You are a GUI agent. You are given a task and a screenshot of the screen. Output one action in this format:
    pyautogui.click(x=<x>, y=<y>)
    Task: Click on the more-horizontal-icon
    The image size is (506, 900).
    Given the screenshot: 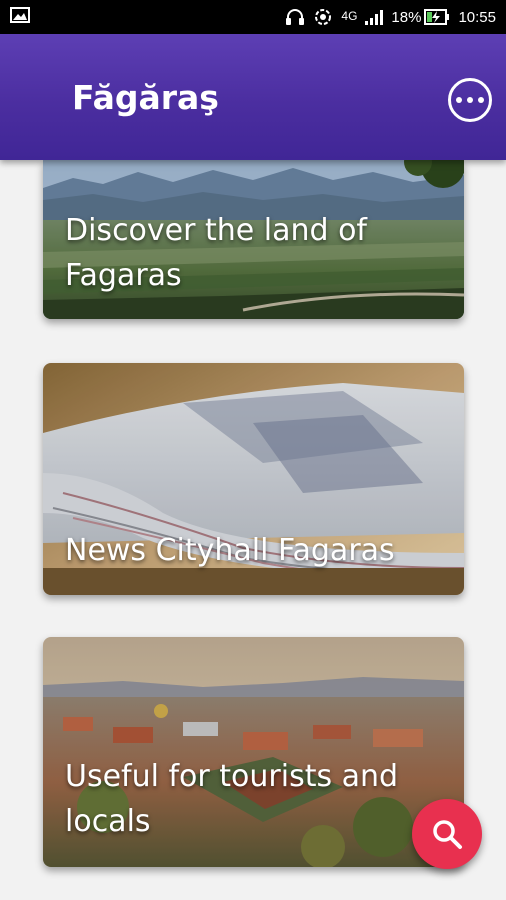 What is the action you would take?
    pyautogui.click(x=459, y=100)
    